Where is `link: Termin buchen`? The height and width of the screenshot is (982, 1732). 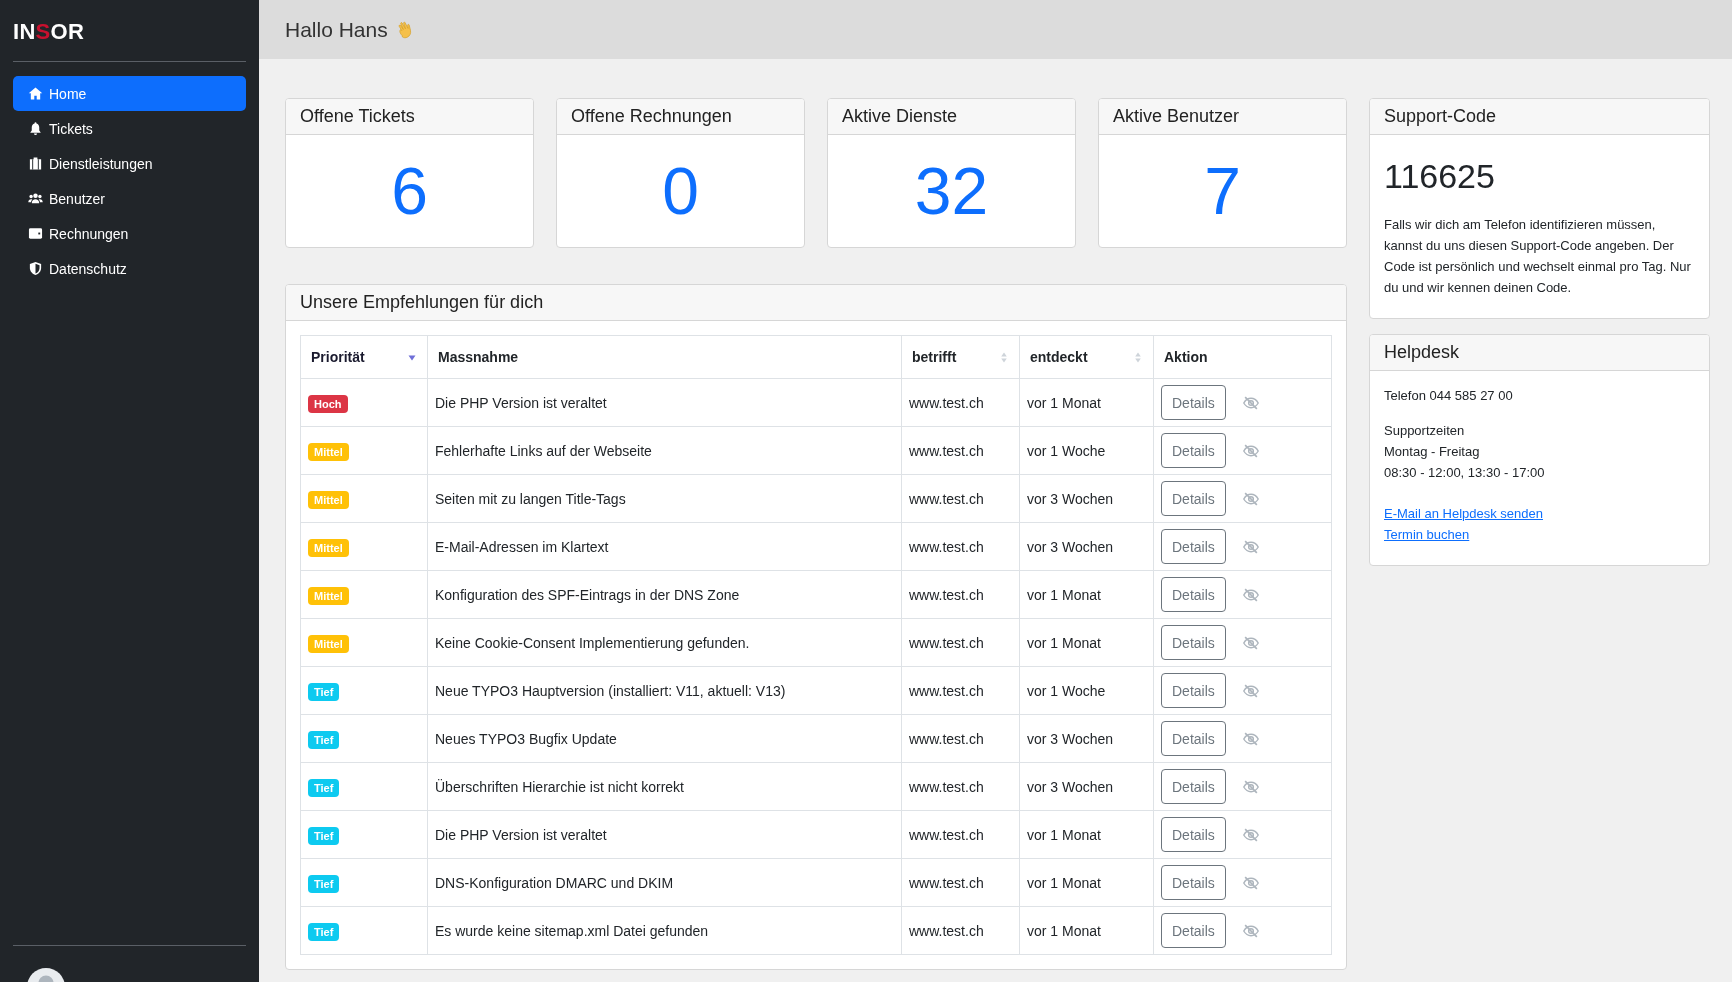
link: Termin buchen is located at coordinates (1427, 534).